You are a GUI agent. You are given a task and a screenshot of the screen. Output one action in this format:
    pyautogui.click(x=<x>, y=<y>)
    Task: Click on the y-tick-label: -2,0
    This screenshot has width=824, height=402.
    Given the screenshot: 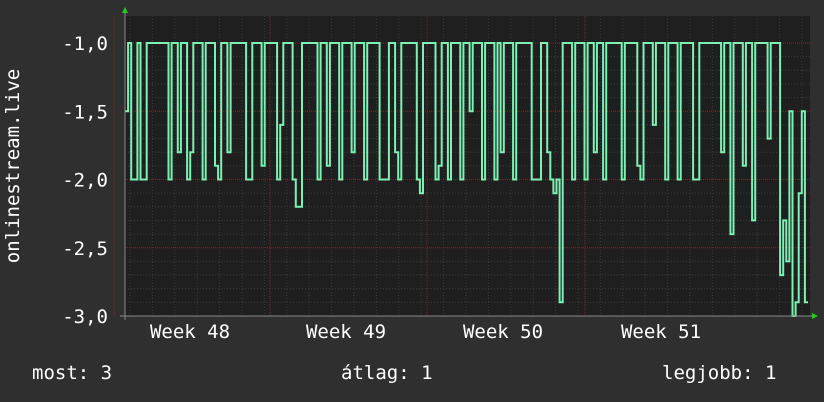 What is the action you would take?
    pyautogui.click(x=85, y=181)
    